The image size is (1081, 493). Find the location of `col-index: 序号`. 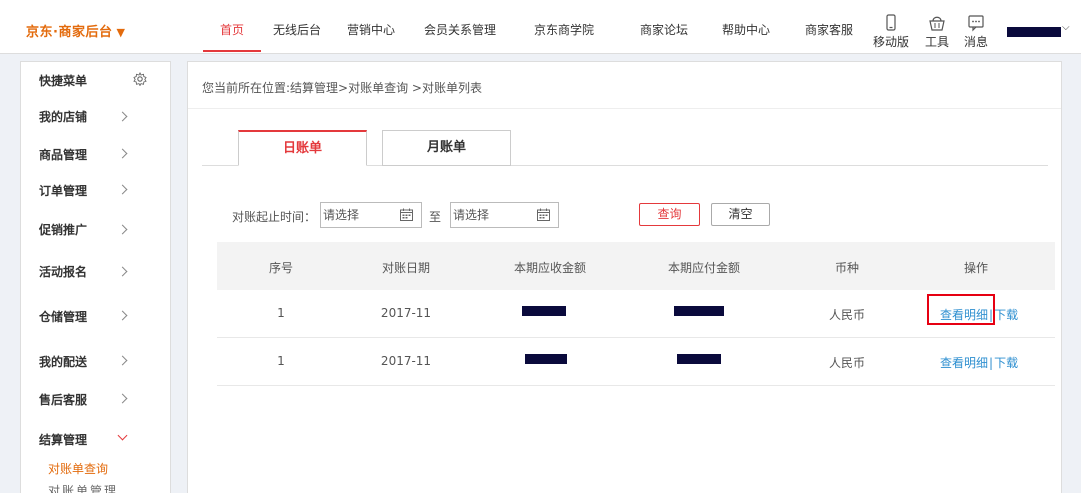

col-index: 序号 is located at coordinates (281, 268).